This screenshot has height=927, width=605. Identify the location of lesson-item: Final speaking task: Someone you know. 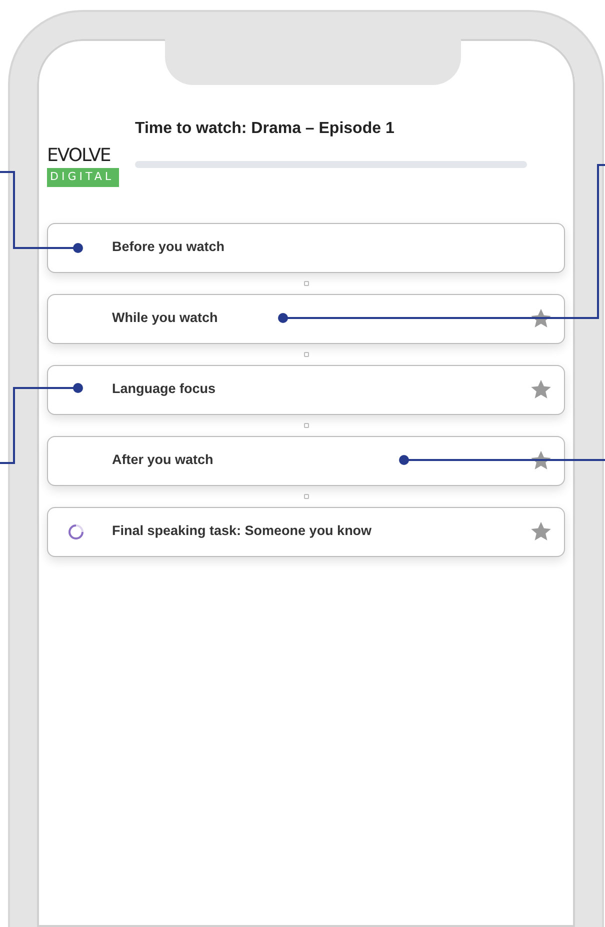
(306, 531).